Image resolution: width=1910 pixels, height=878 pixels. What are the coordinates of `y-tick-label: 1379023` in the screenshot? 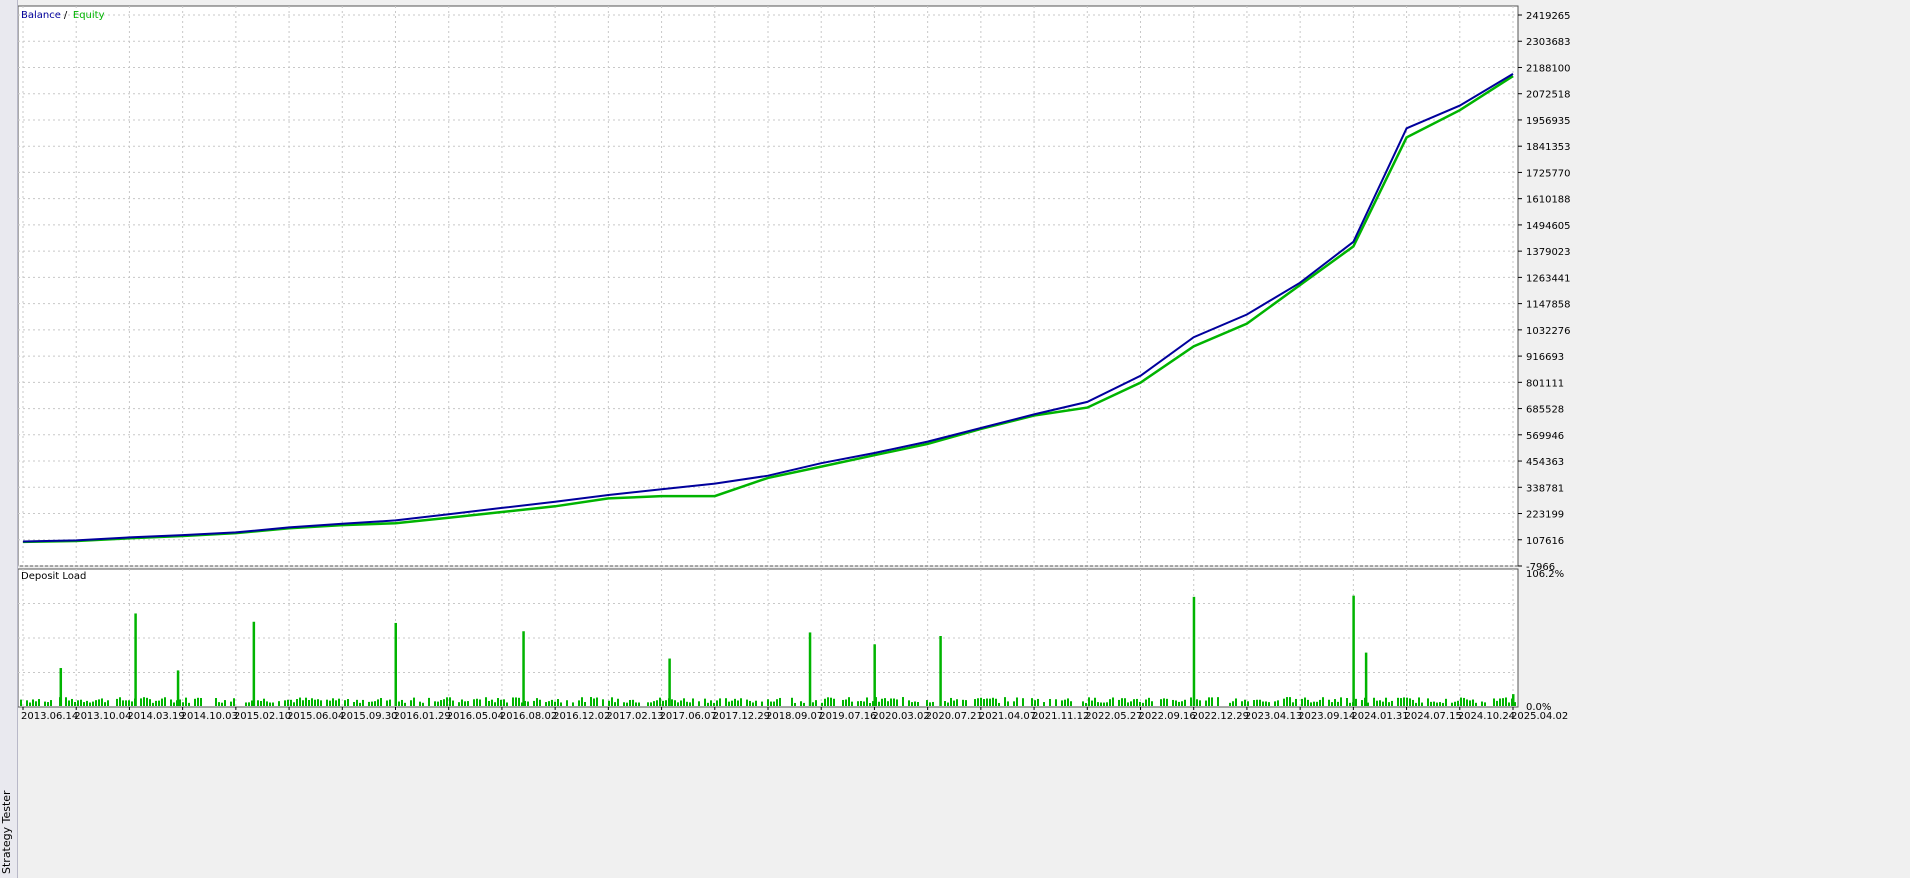 It's located at (1548, 252).